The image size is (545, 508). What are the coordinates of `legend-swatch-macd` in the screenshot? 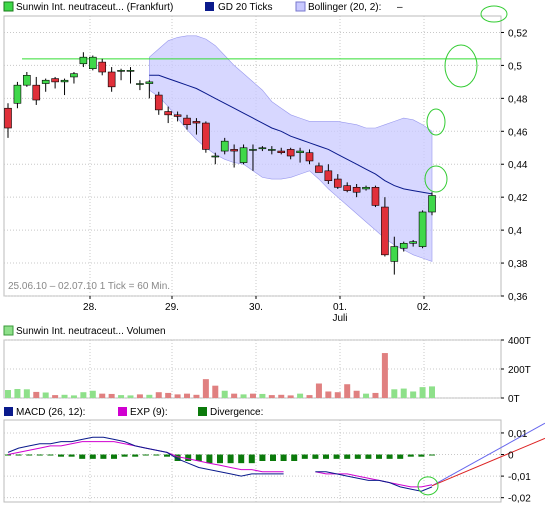 It's located at (8, 411).